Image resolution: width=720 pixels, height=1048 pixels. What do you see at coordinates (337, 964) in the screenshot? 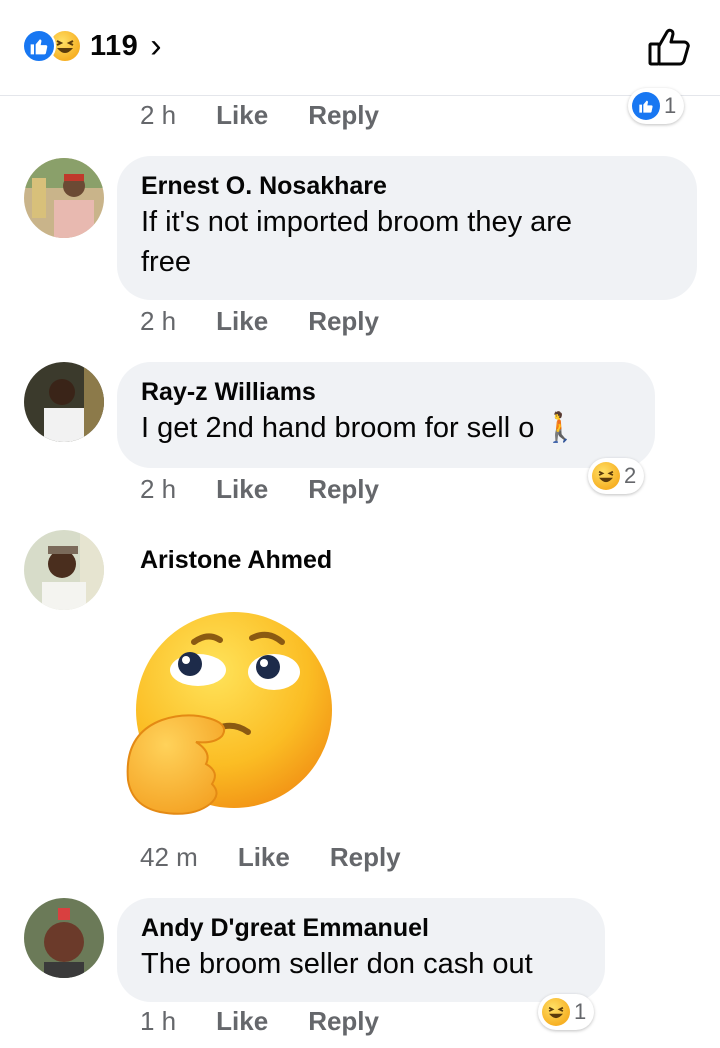
I see `comment-text: The broom seller don cash out` at bounding box center [337, 964].